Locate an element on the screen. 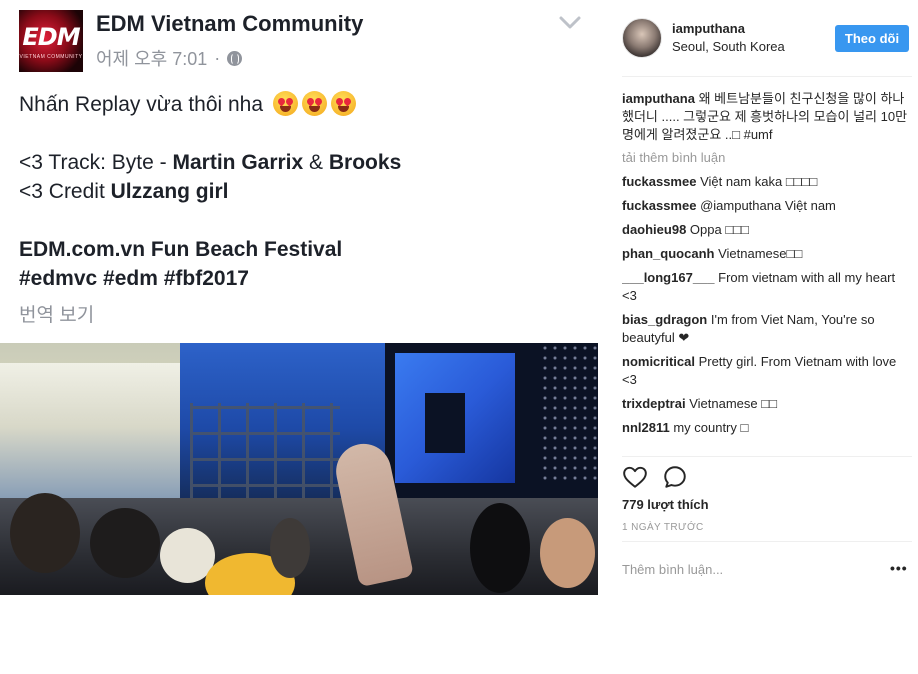  post-time-ago: 1 NGÀY TRƯỚC is located at coordinates (663, 527).